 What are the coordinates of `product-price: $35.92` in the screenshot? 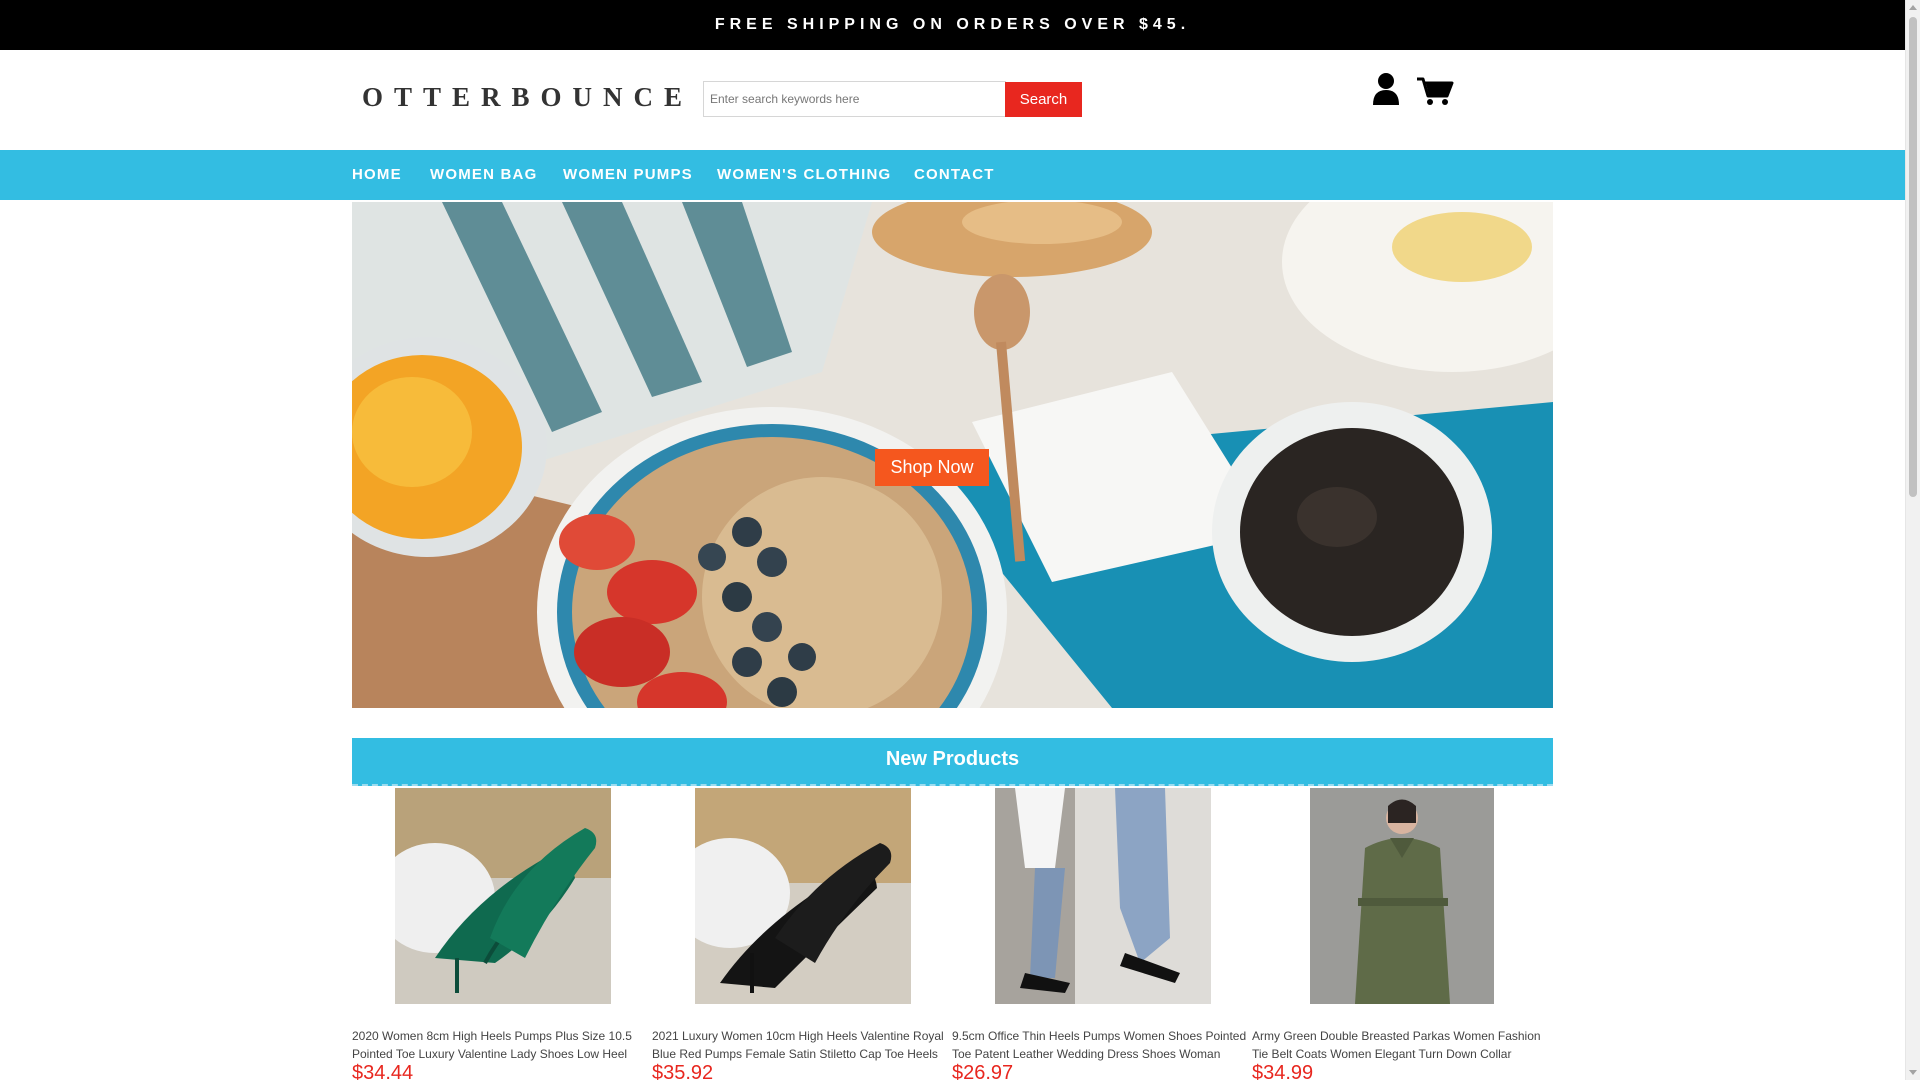 It's located at (683, 1071).